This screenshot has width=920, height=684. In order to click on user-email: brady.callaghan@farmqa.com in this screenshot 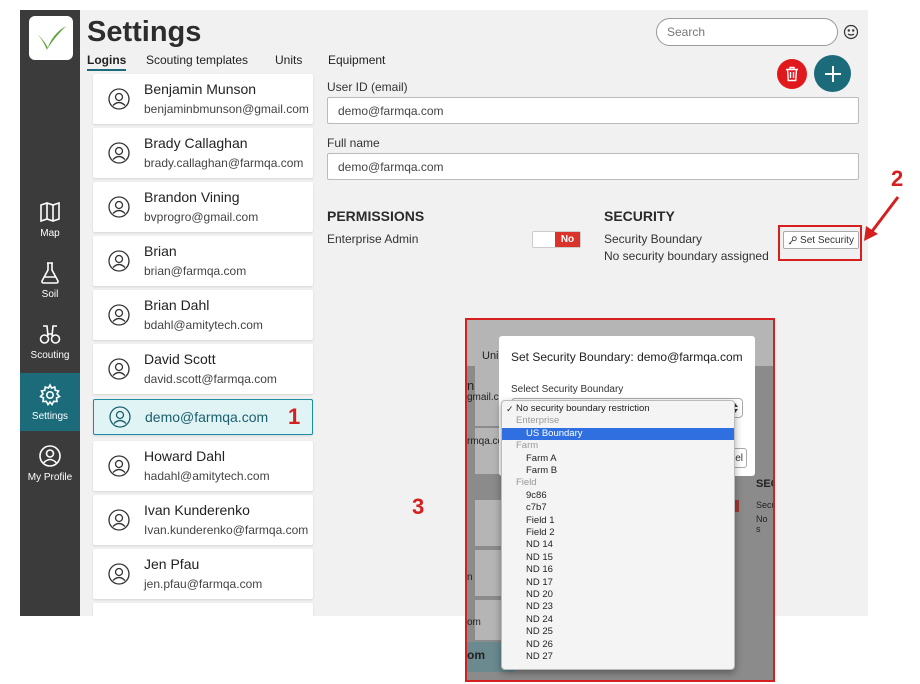, I will do `click(224, 163)`.